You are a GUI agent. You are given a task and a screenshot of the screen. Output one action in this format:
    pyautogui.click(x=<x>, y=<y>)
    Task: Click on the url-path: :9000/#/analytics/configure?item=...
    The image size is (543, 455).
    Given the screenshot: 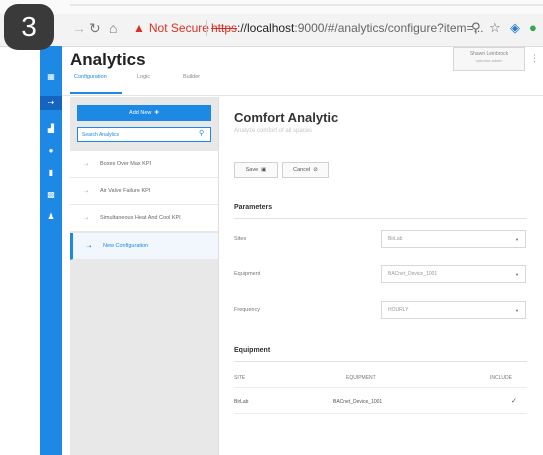 What is the action you would take?
    pyautogui.click(x=389, y=28)
    